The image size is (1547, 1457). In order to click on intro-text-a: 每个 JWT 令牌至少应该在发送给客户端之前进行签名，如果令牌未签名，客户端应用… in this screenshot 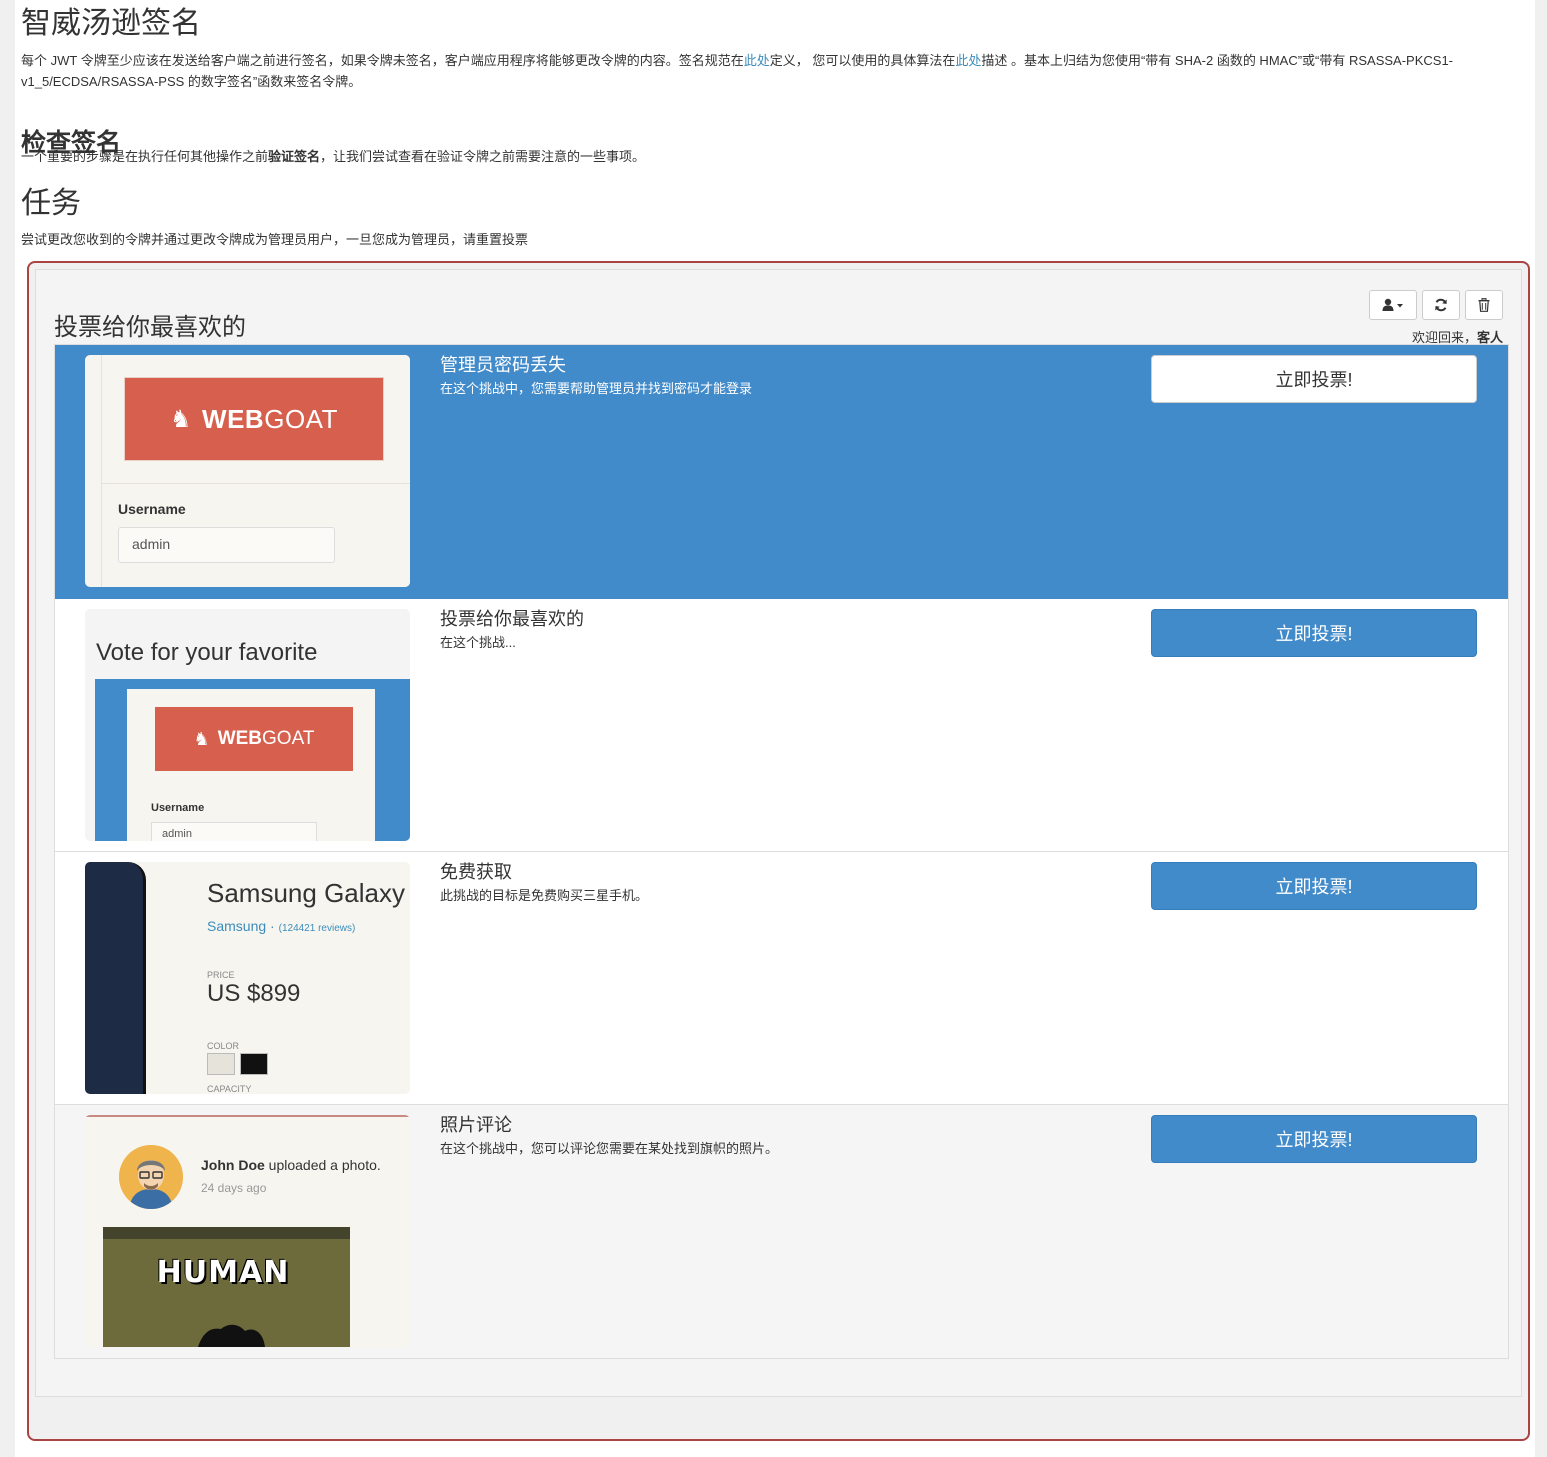, I will do `click(382, 60)`.